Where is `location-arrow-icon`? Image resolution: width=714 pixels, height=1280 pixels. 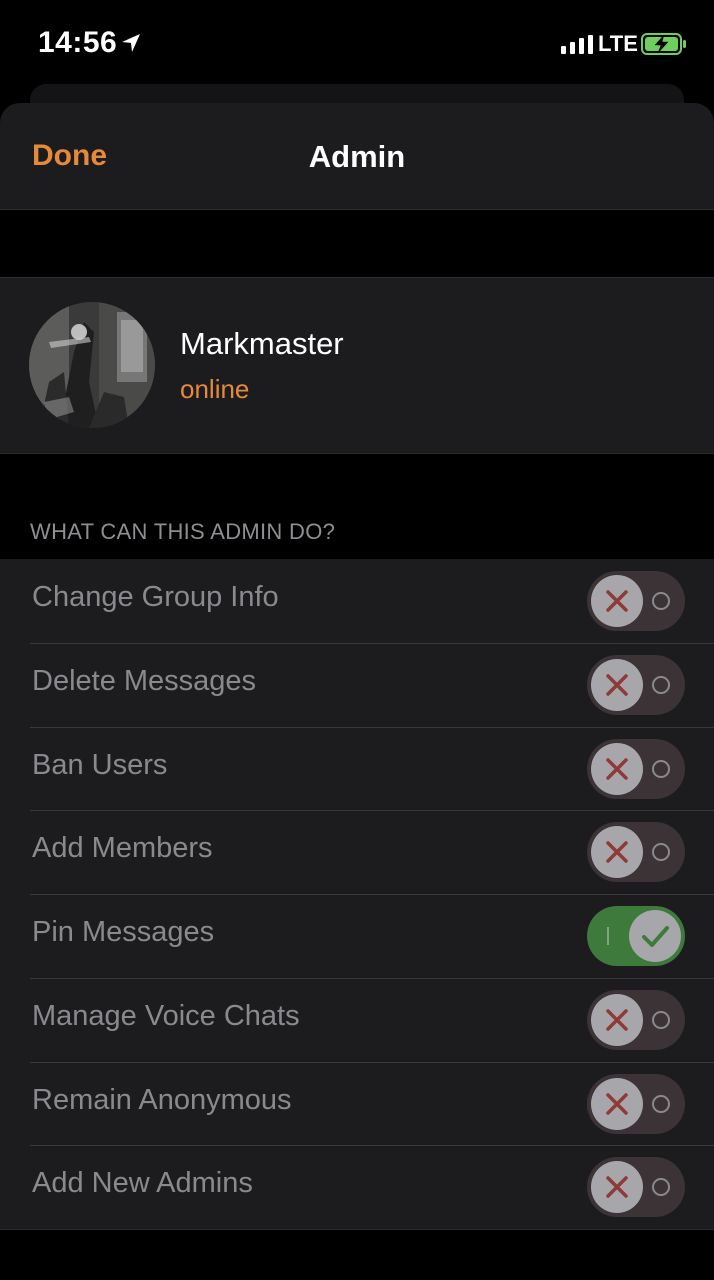 location-arrow-icon is located at coordinates (131, 43).